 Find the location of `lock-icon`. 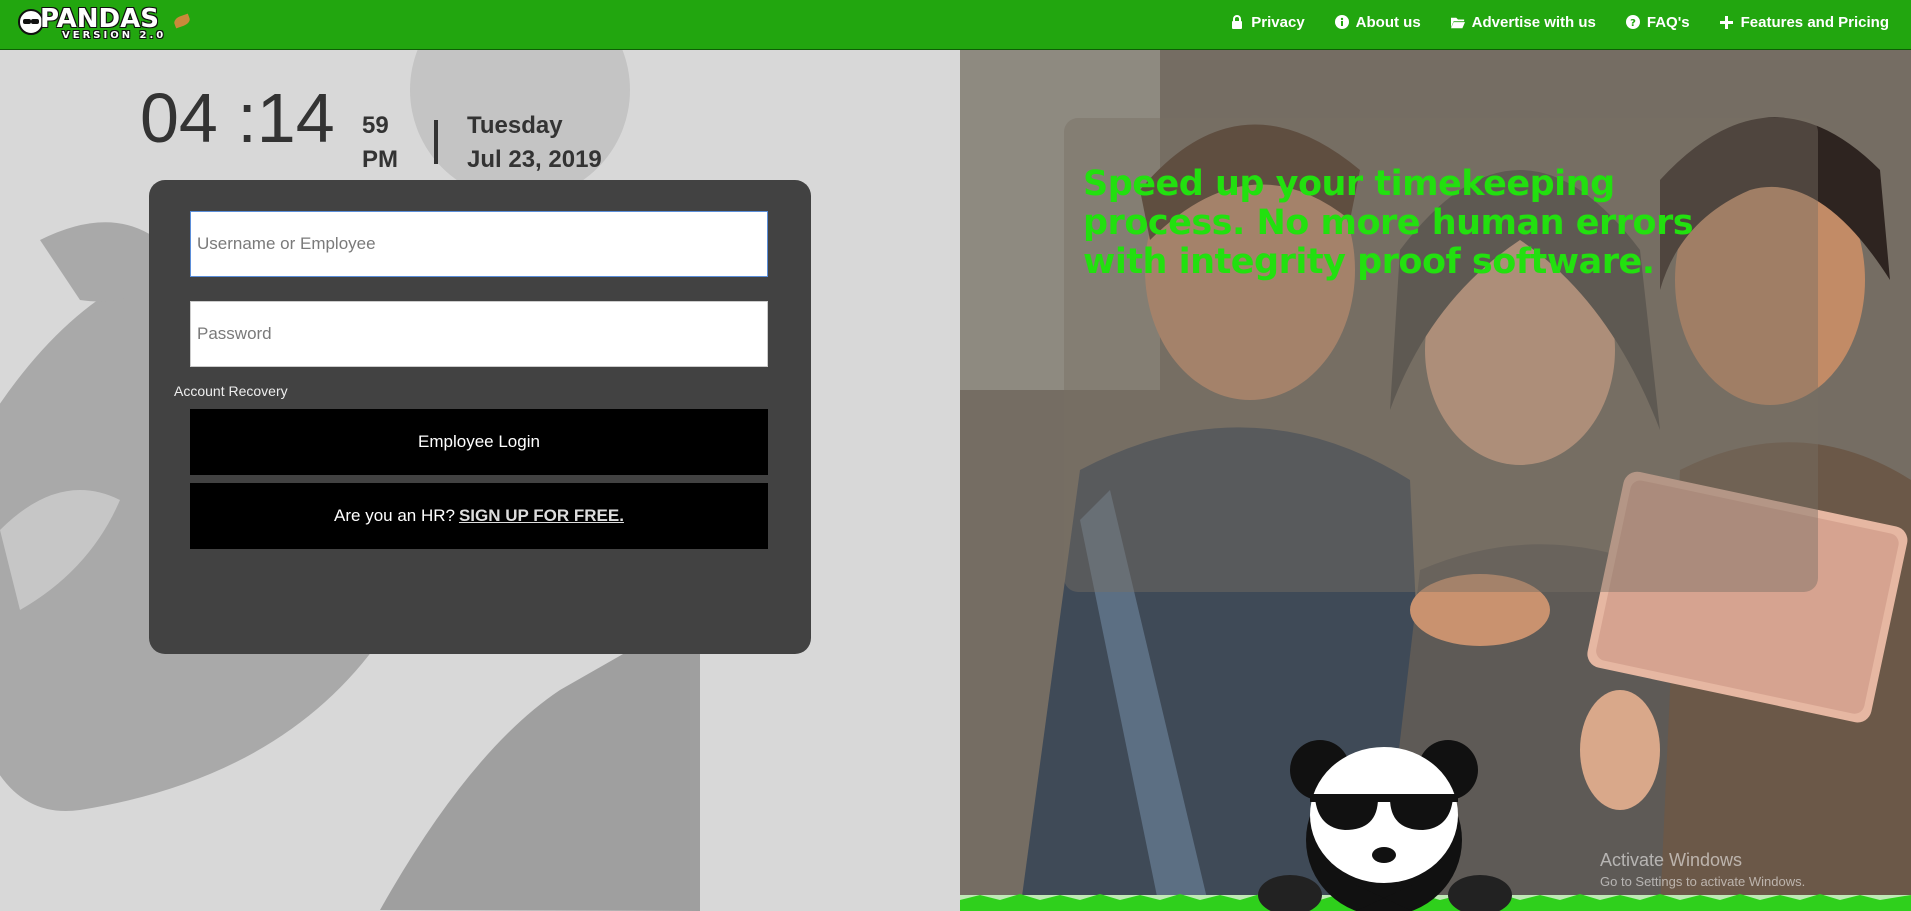

lock-icon is located at coordinates (1237, 22).